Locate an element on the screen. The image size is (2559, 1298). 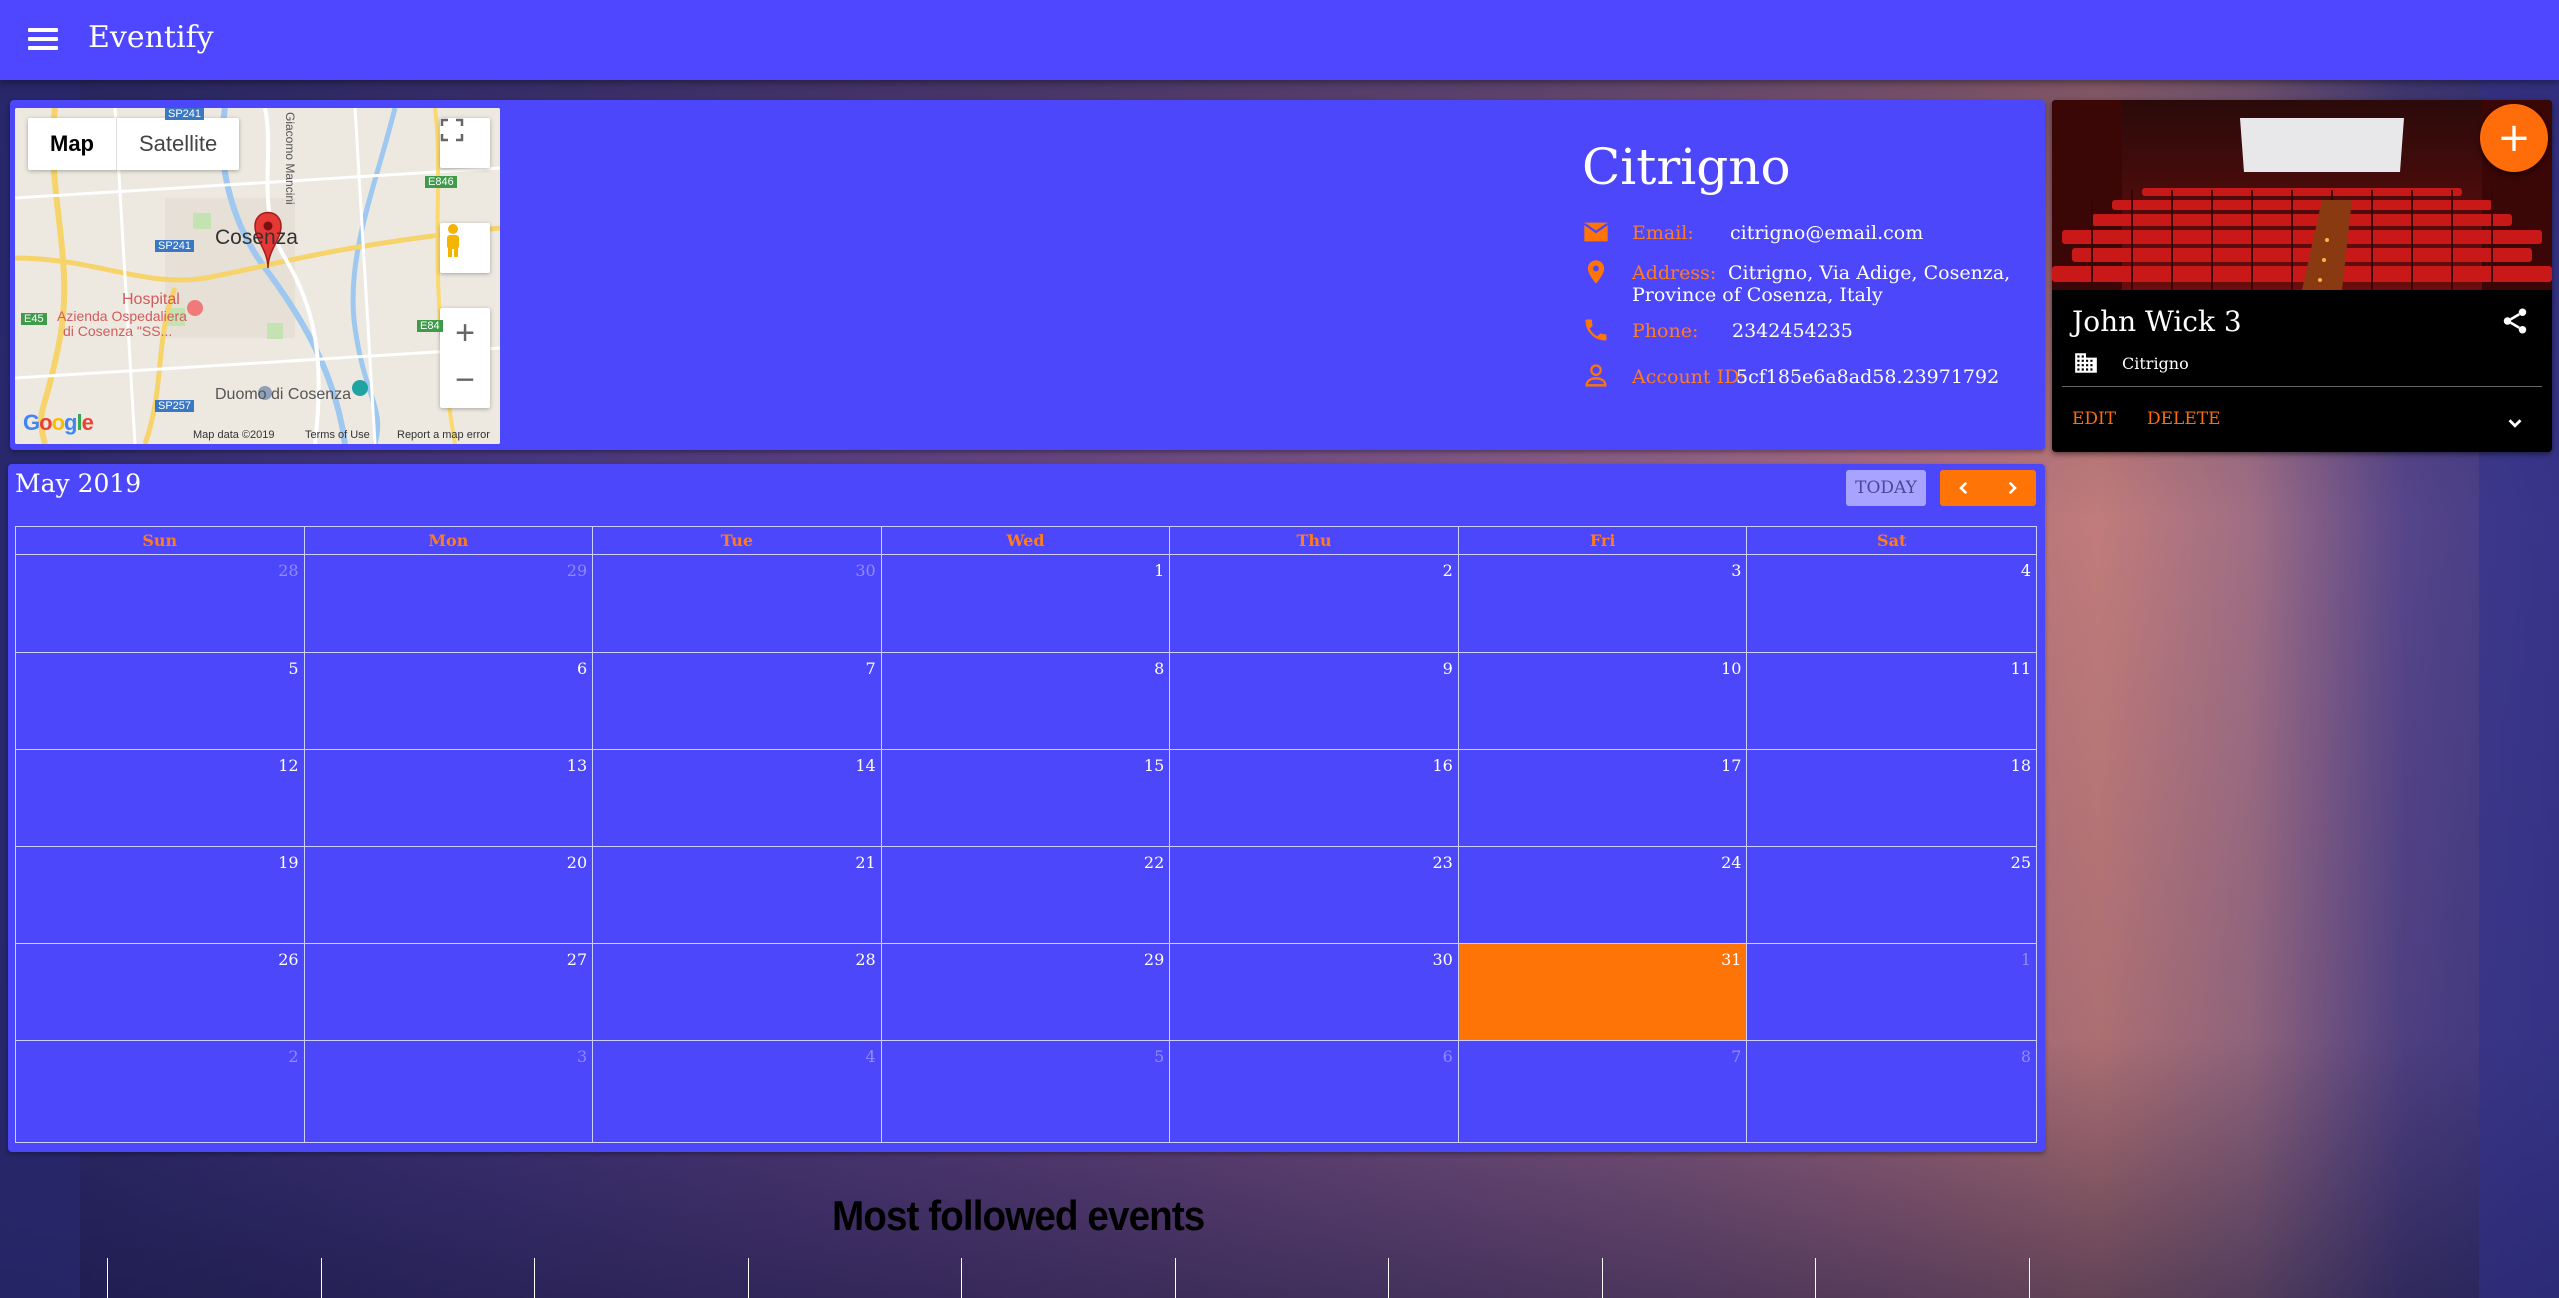
calendar-day-number: 28 is located at coordinates (288, 570).